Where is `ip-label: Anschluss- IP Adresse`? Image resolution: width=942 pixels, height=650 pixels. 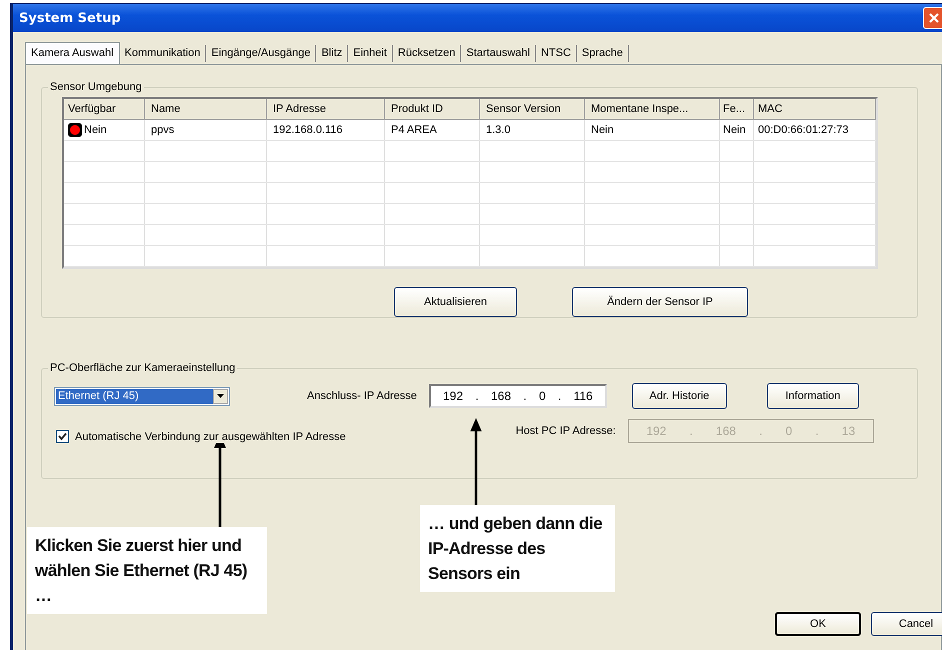
ip-label: Anschluss- IP Adresse is located at coordinates (362, 396).